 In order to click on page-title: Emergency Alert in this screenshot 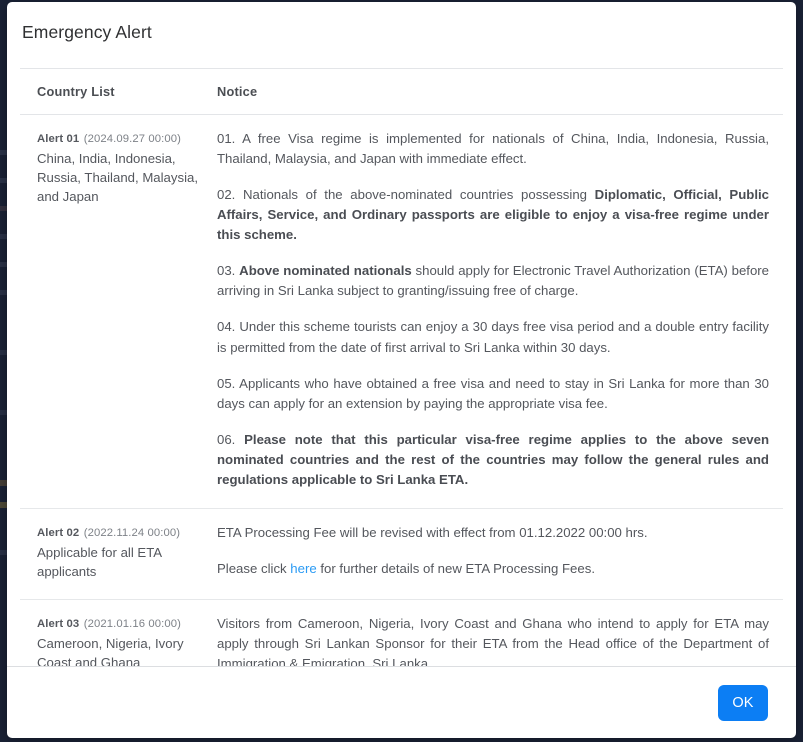, I will do `click(87, 32)`.